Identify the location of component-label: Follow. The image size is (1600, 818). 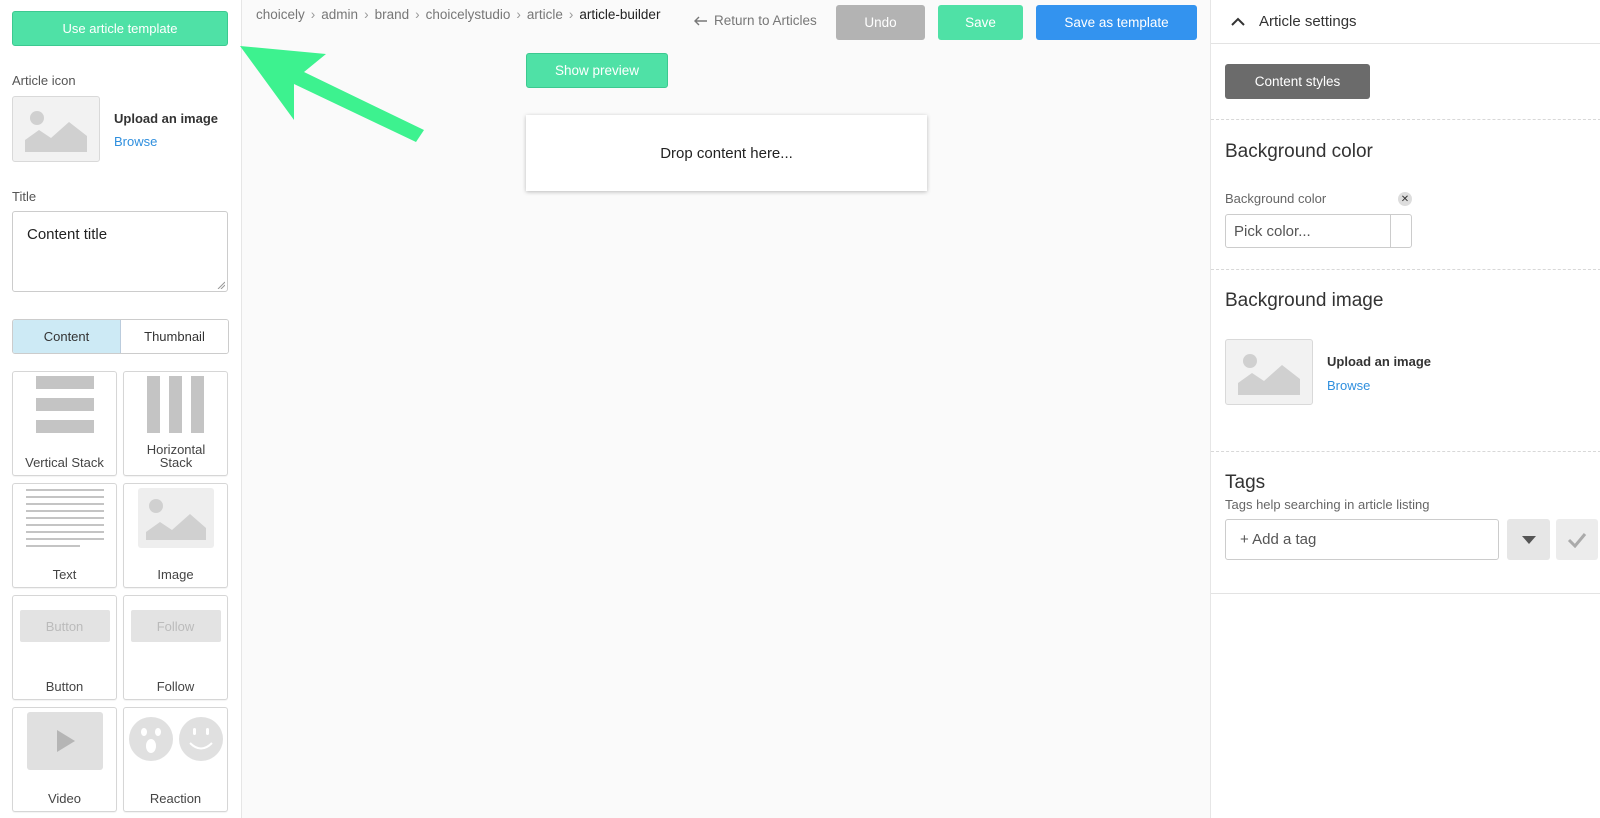
(175, 686).